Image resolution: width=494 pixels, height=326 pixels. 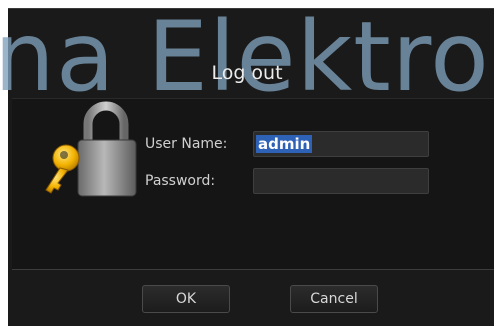 I want to click on cancel-button: Cancel, so click(x=334, y=299).